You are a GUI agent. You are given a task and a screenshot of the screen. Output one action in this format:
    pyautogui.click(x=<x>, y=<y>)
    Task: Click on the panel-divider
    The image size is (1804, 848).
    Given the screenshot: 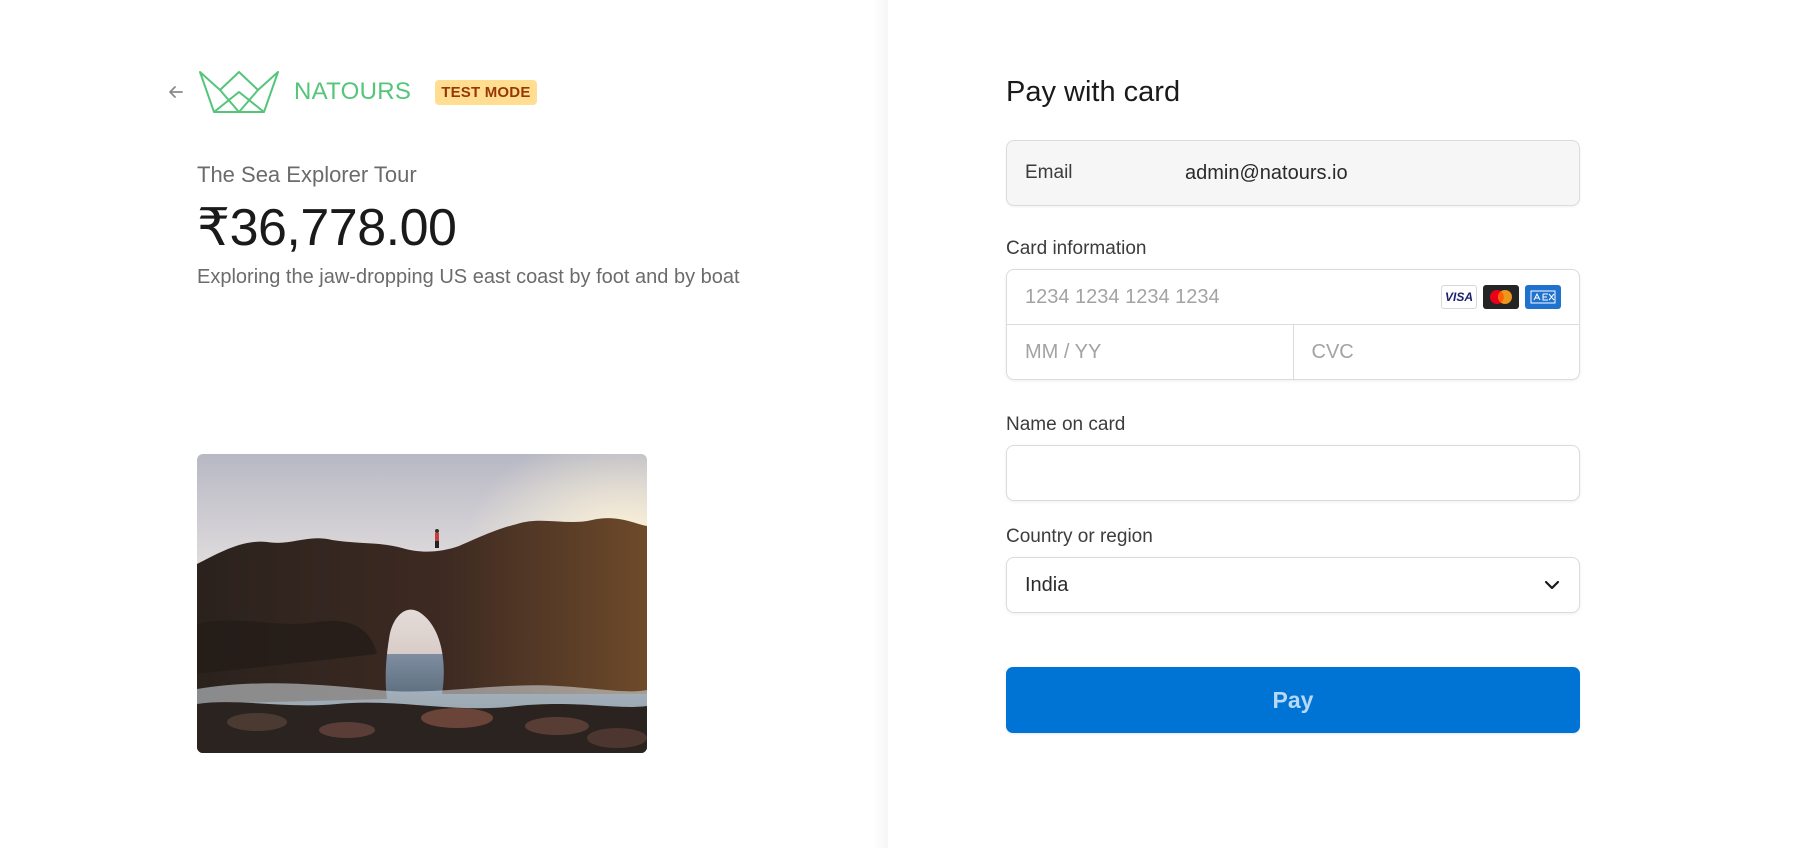 What is the action you would take?
    pyautogui.click(x=880, y=424)
    